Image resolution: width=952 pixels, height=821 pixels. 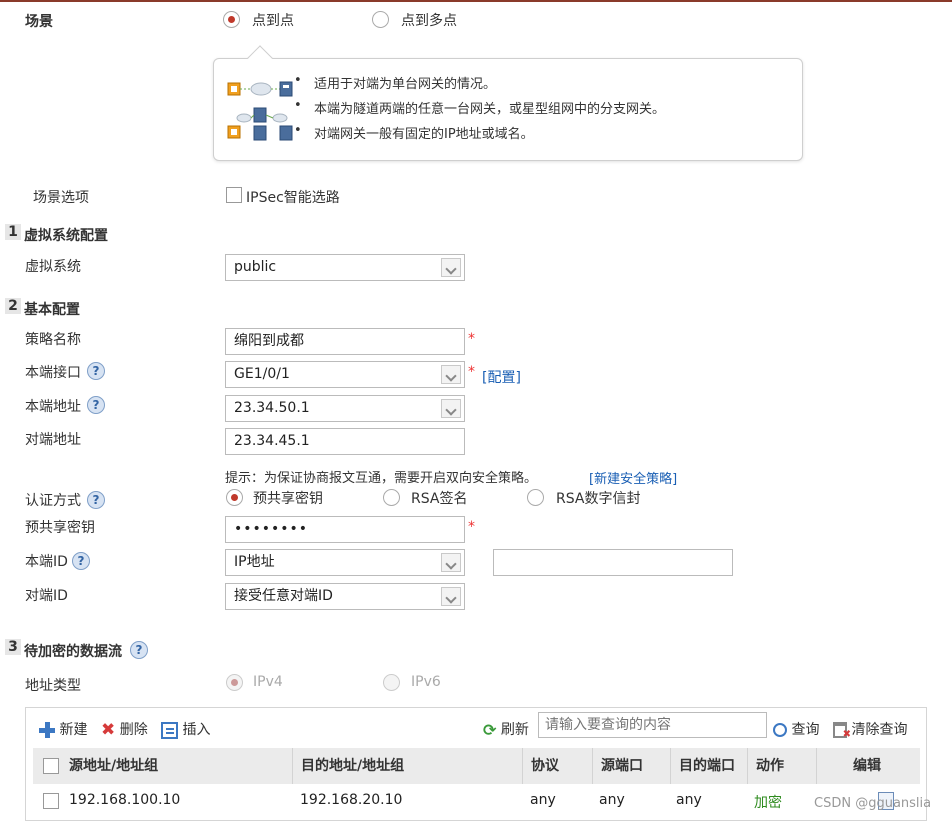 What do you see at coordinates (514, 730) in the screenshot?
I see `refresh-label: 刷新` at bounding box center [514, 730].